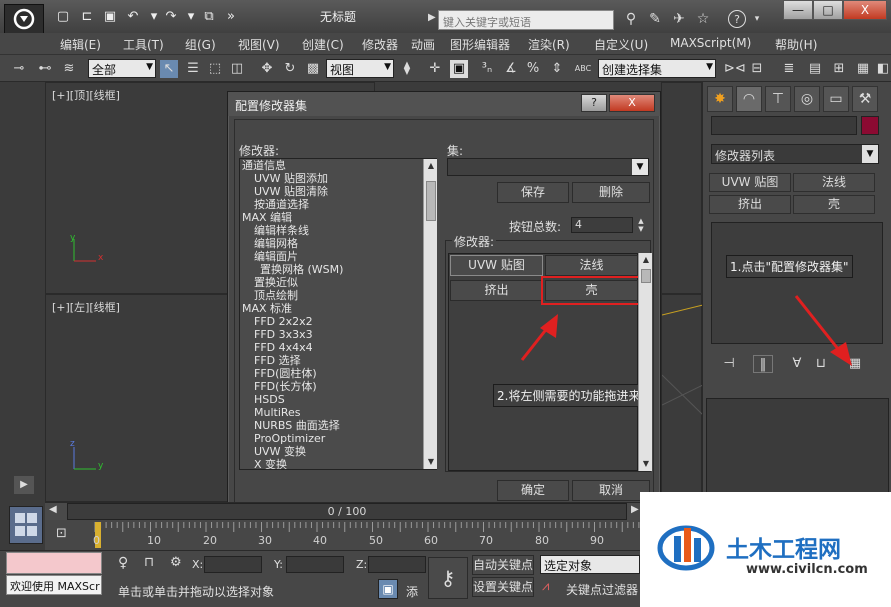 This screenshot has width=891, height=607. Describe the element at coordinates (123, 563) in the screenshot. I see `lightbulb-icon: ♀` at that location.